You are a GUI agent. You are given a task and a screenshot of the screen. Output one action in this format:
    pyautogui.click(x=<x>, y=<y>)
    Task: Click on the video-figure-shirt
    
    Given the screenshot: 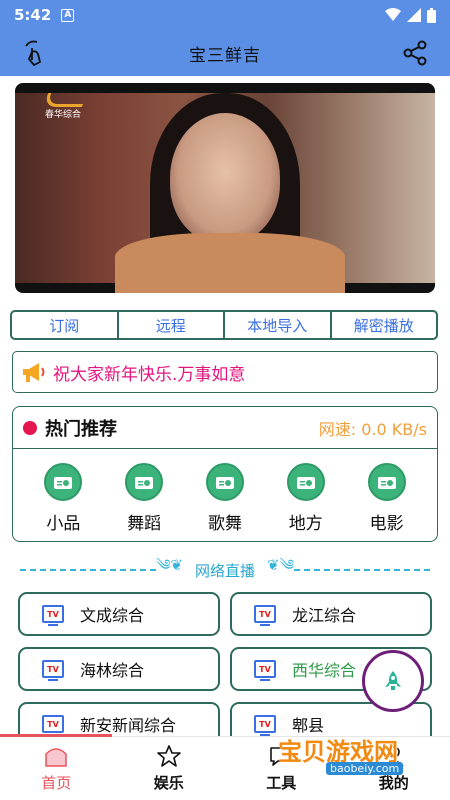 What is the action you would take?
    pyautogui.click(x=230, y=263)
    